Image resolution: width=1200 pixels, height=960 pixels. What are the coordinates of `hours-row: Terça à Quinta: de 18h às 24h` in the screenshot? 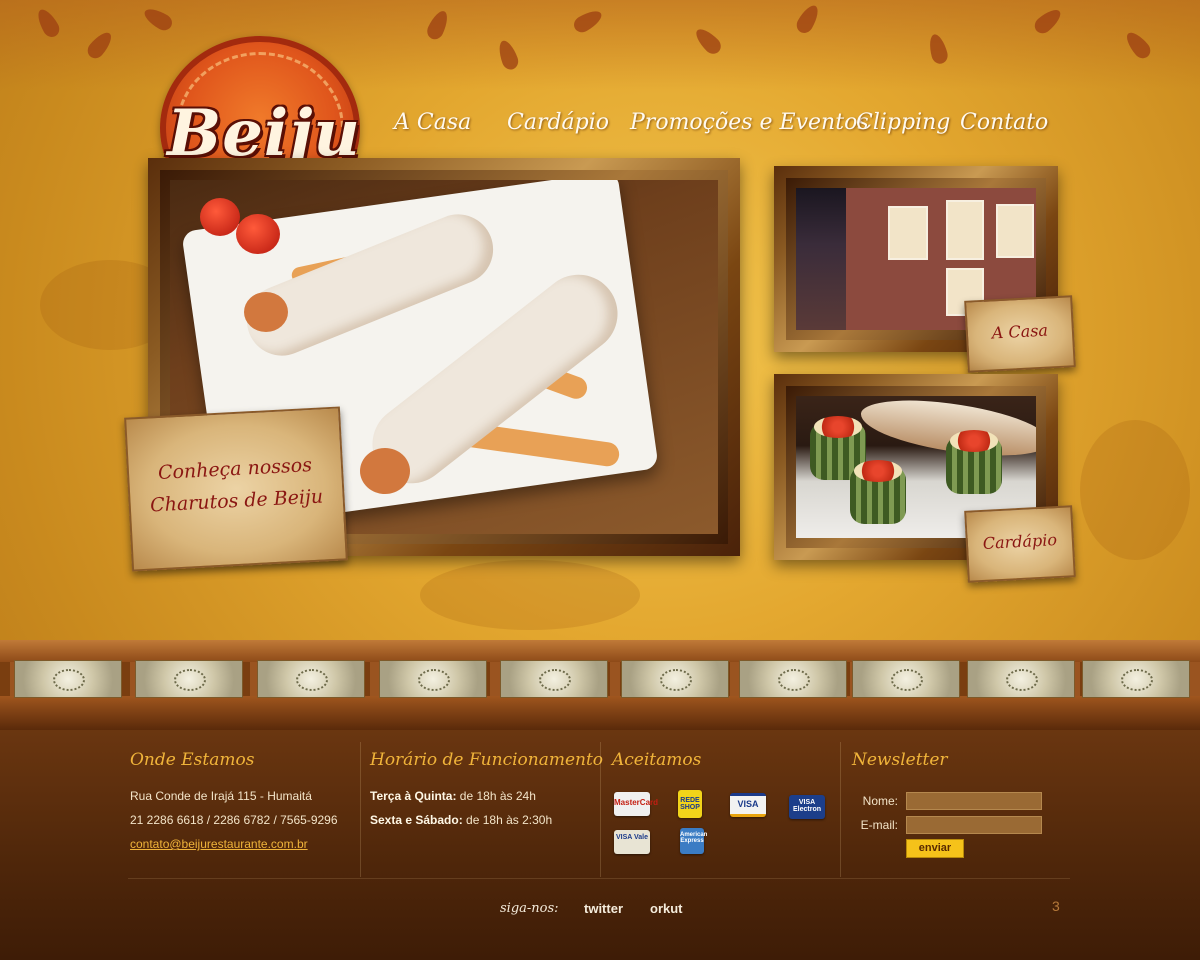 It's located at (453, 796).